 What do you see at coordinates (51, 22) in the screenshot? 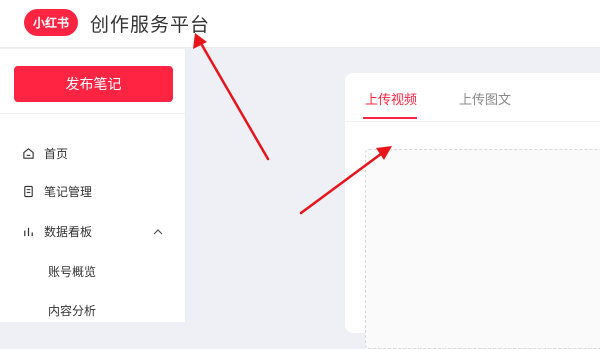
I see `xiaohongshu-logo: 小红书` at bounding box center [51, 22].